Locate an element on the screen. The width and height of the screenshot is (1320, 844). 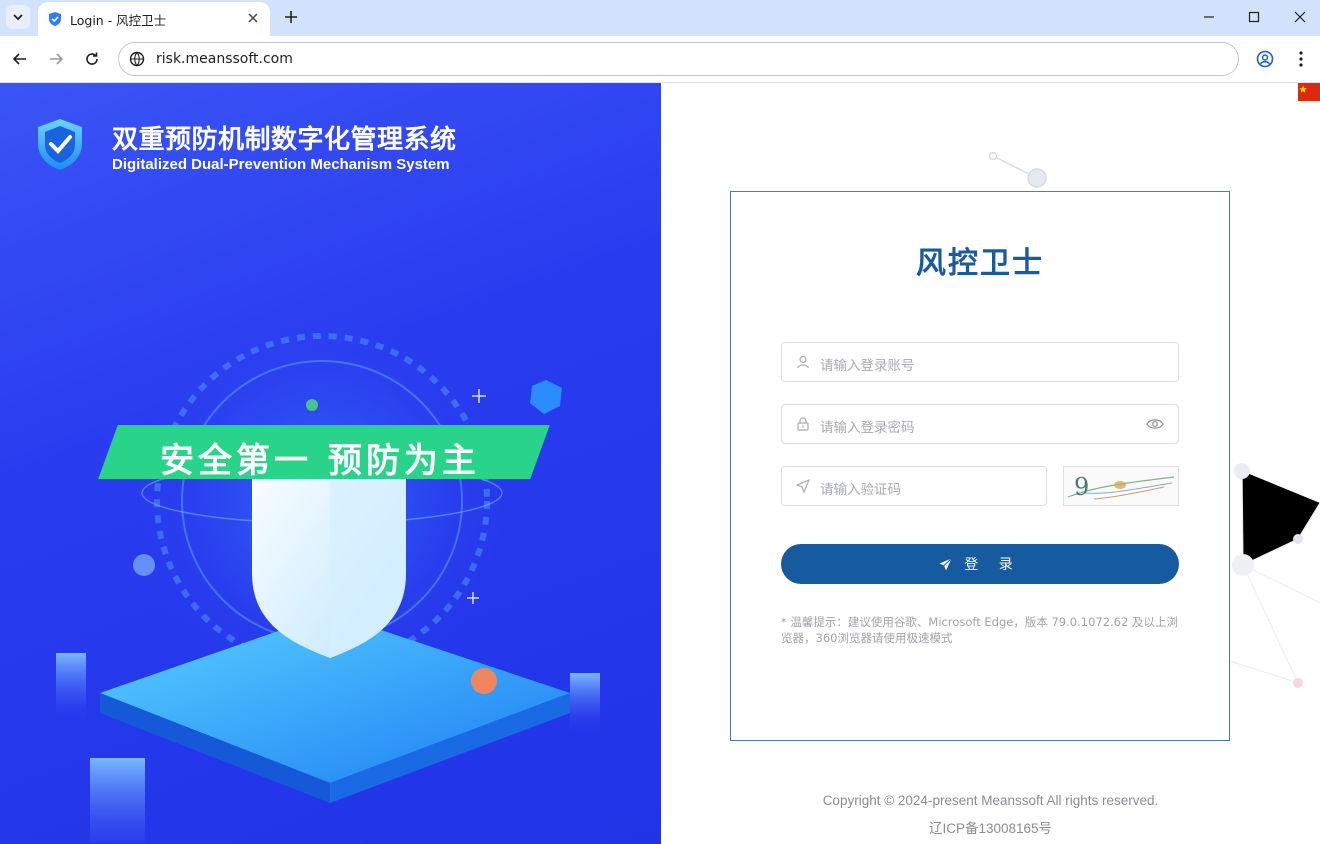
tab-search-button is located at coordinates (18, 17).